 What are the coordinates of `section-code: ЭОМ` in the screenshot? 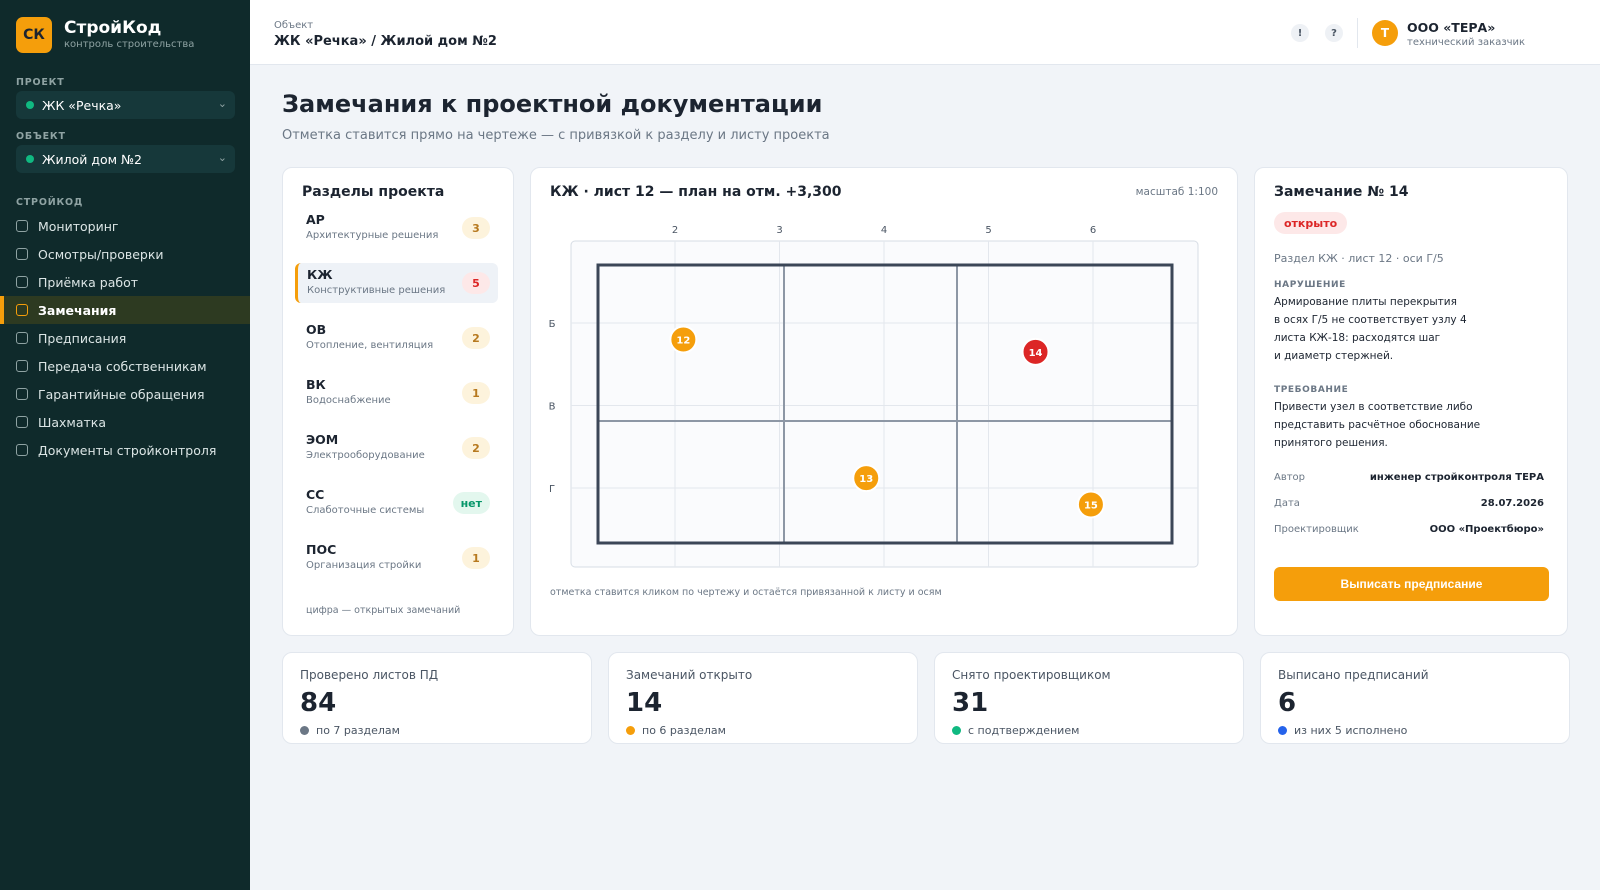 It's located at (322, 439).